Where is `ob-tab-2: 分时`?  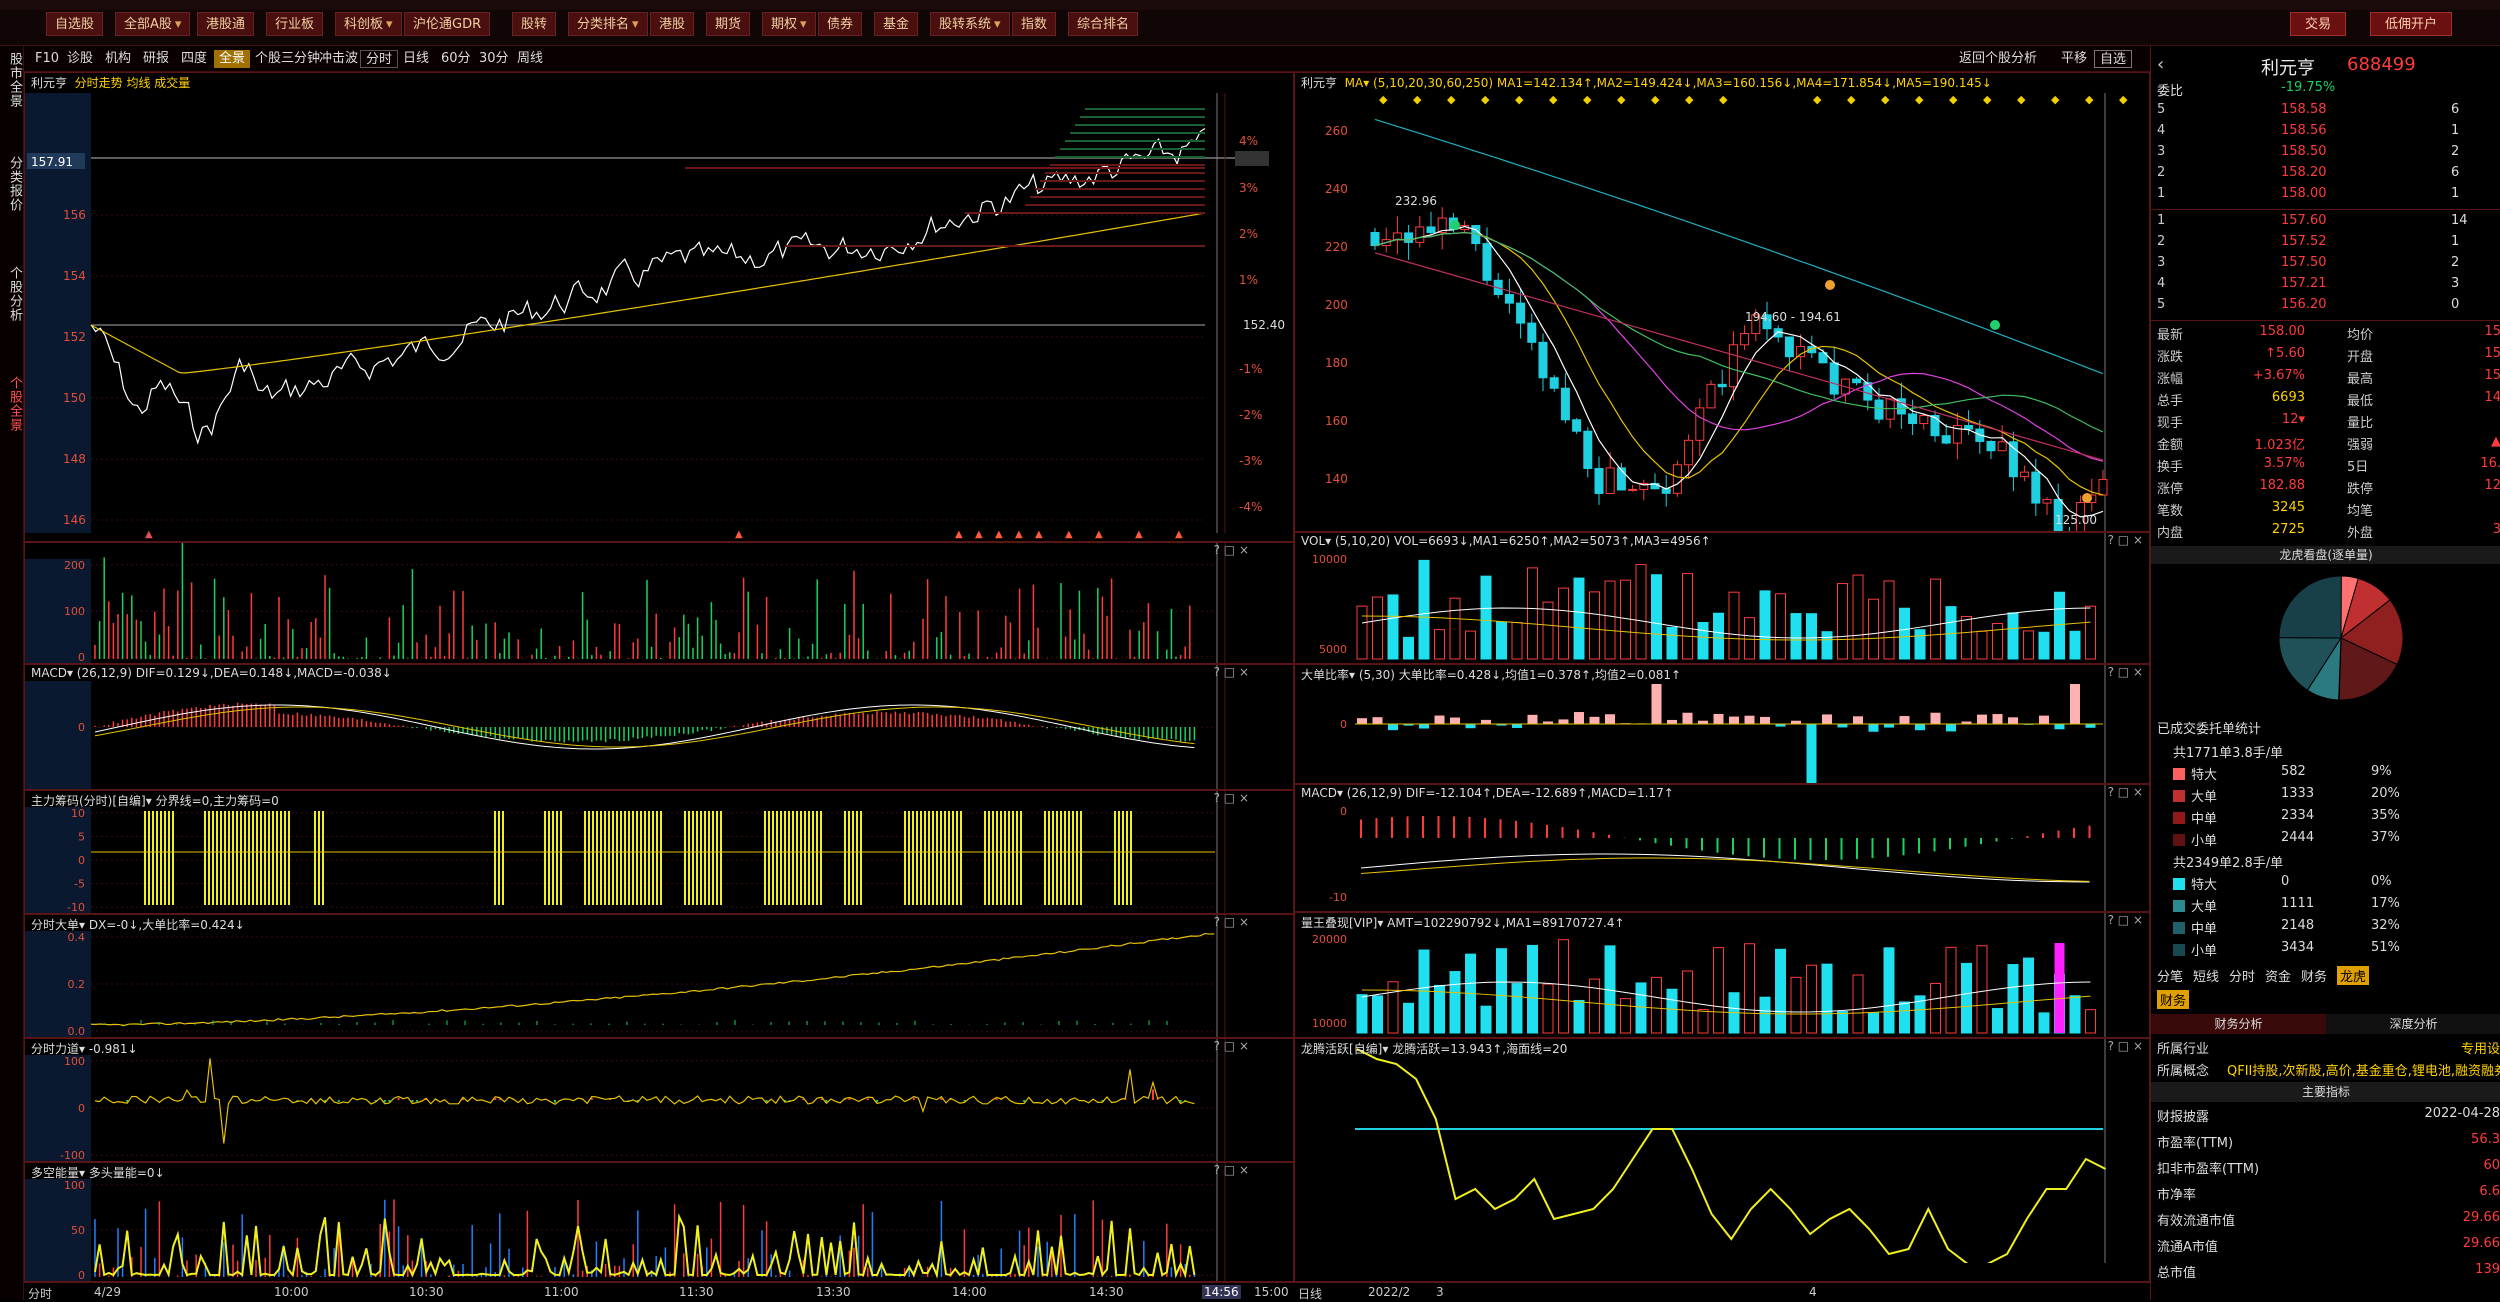
ob-tab-2: 分时 is located at coordinates (2242, 975).